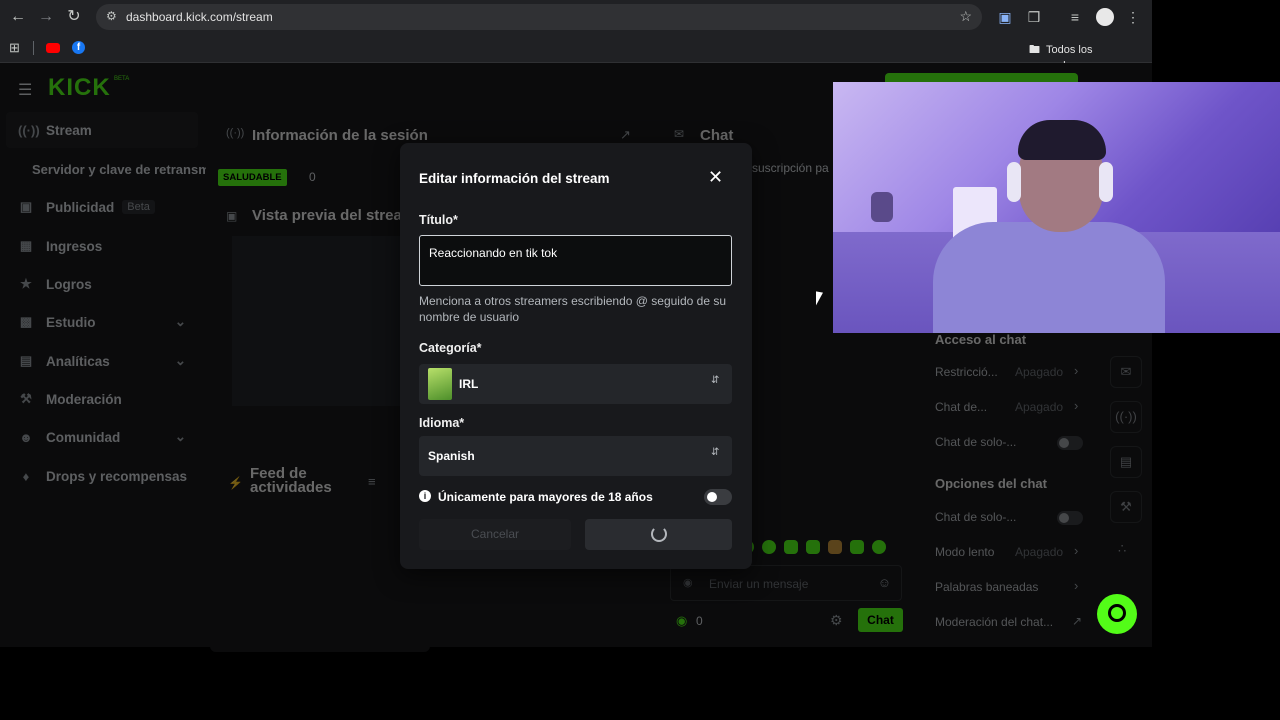 The width and height of the screenshot is (1280, 720). Describe the element at coordinates (26, 360) in the screenshot. I see `chart-icon: ▤` at that location.